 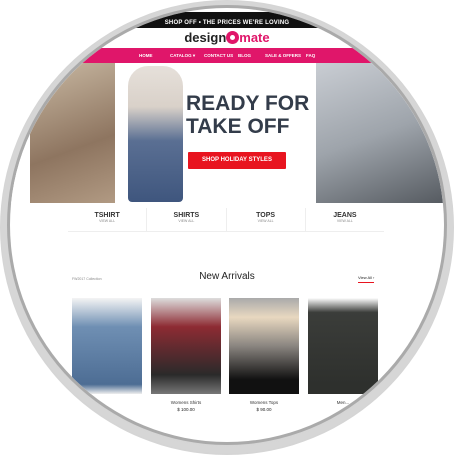 I want to click on hero-image-right, so click(x=380, y=133).